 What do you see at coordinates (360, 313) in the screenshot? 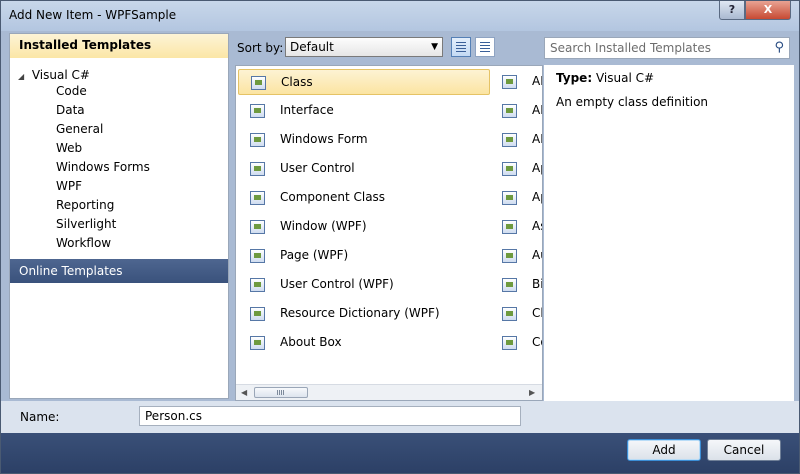
I see `template-label: Resource Dictionary (WPF)` at bounding box center [360, 313].